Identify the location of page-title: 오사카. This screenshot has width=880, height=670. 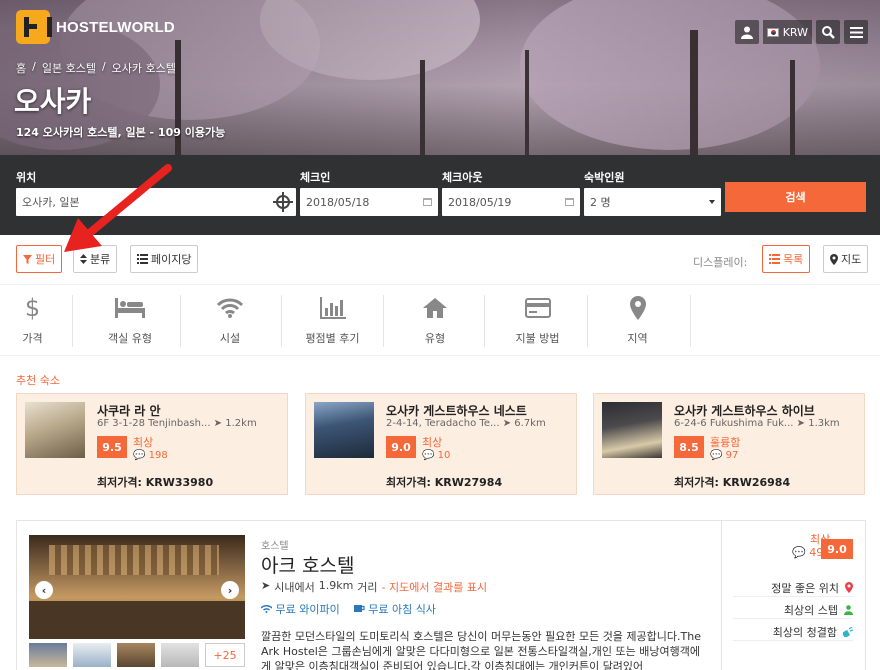
(53, 101).